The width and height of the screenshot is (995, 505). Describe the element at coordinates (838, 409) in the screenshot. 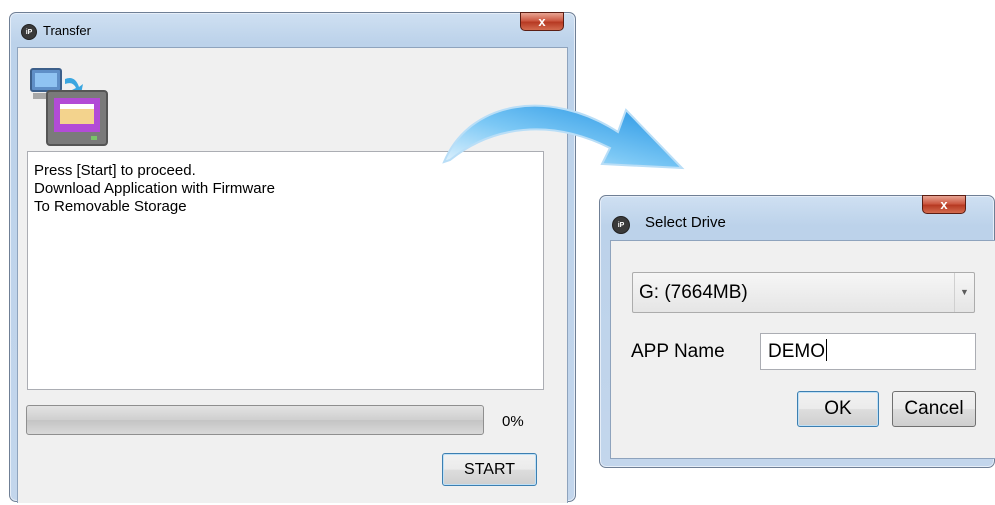

I see `ok-button: OK` at that location.